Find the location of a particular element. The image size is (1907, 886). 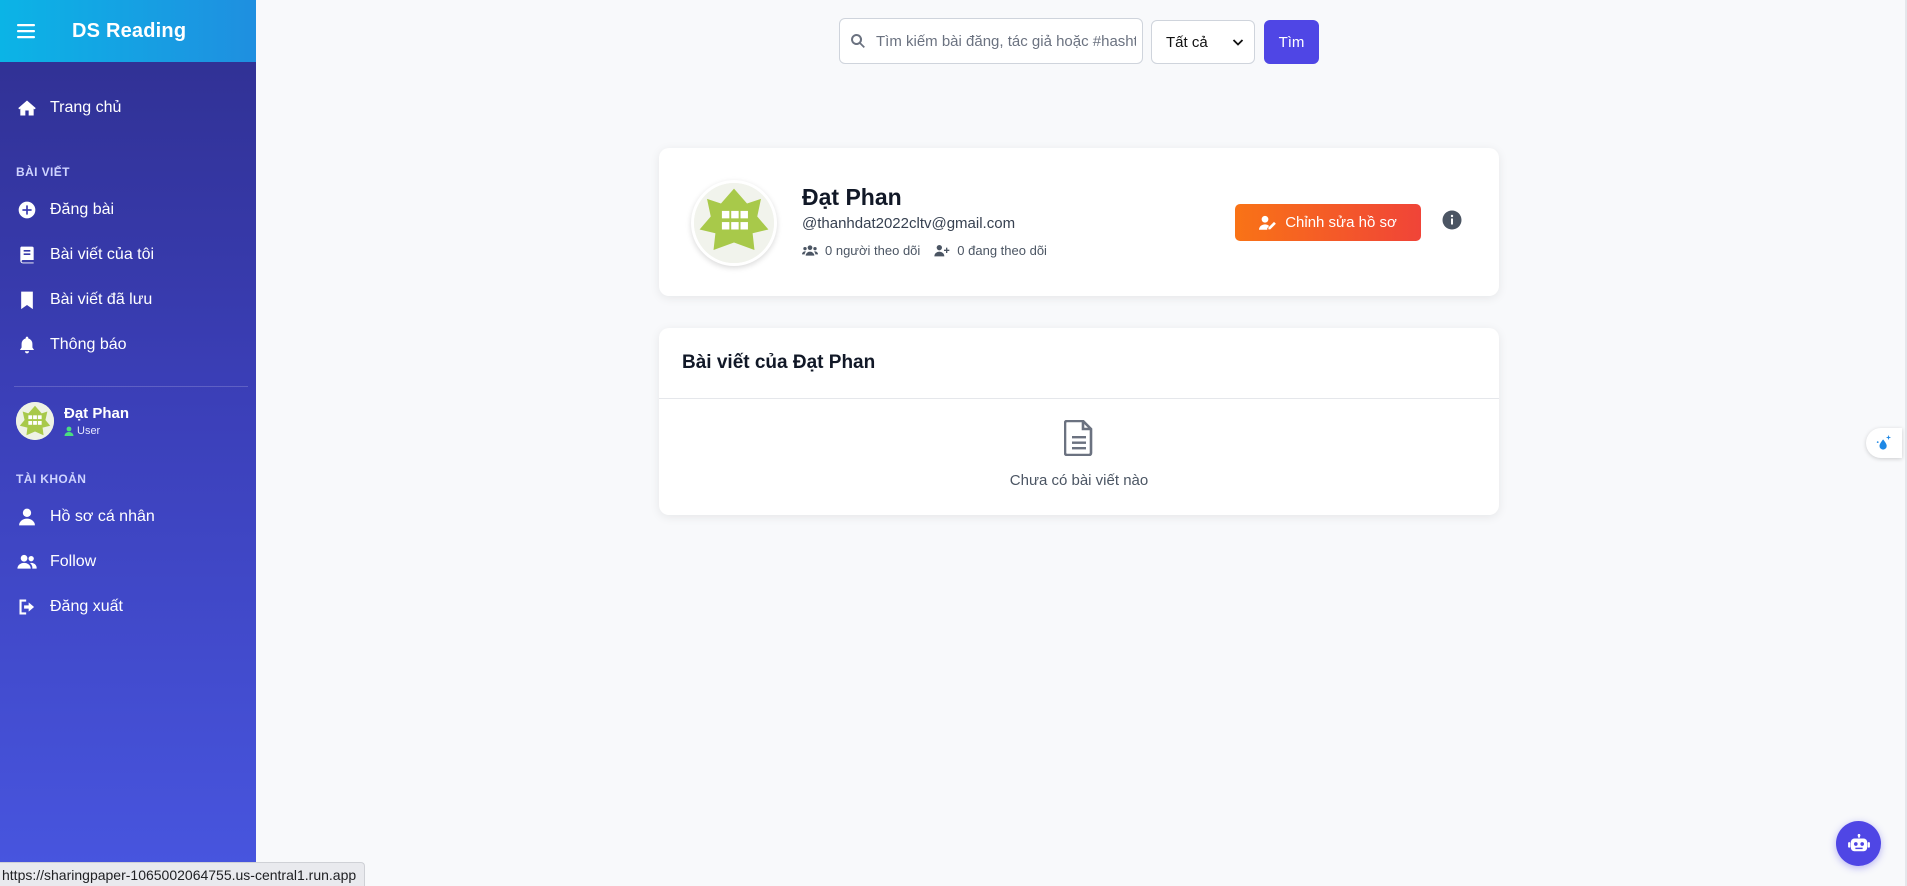

book-icon is located at coordinates (27, 255).